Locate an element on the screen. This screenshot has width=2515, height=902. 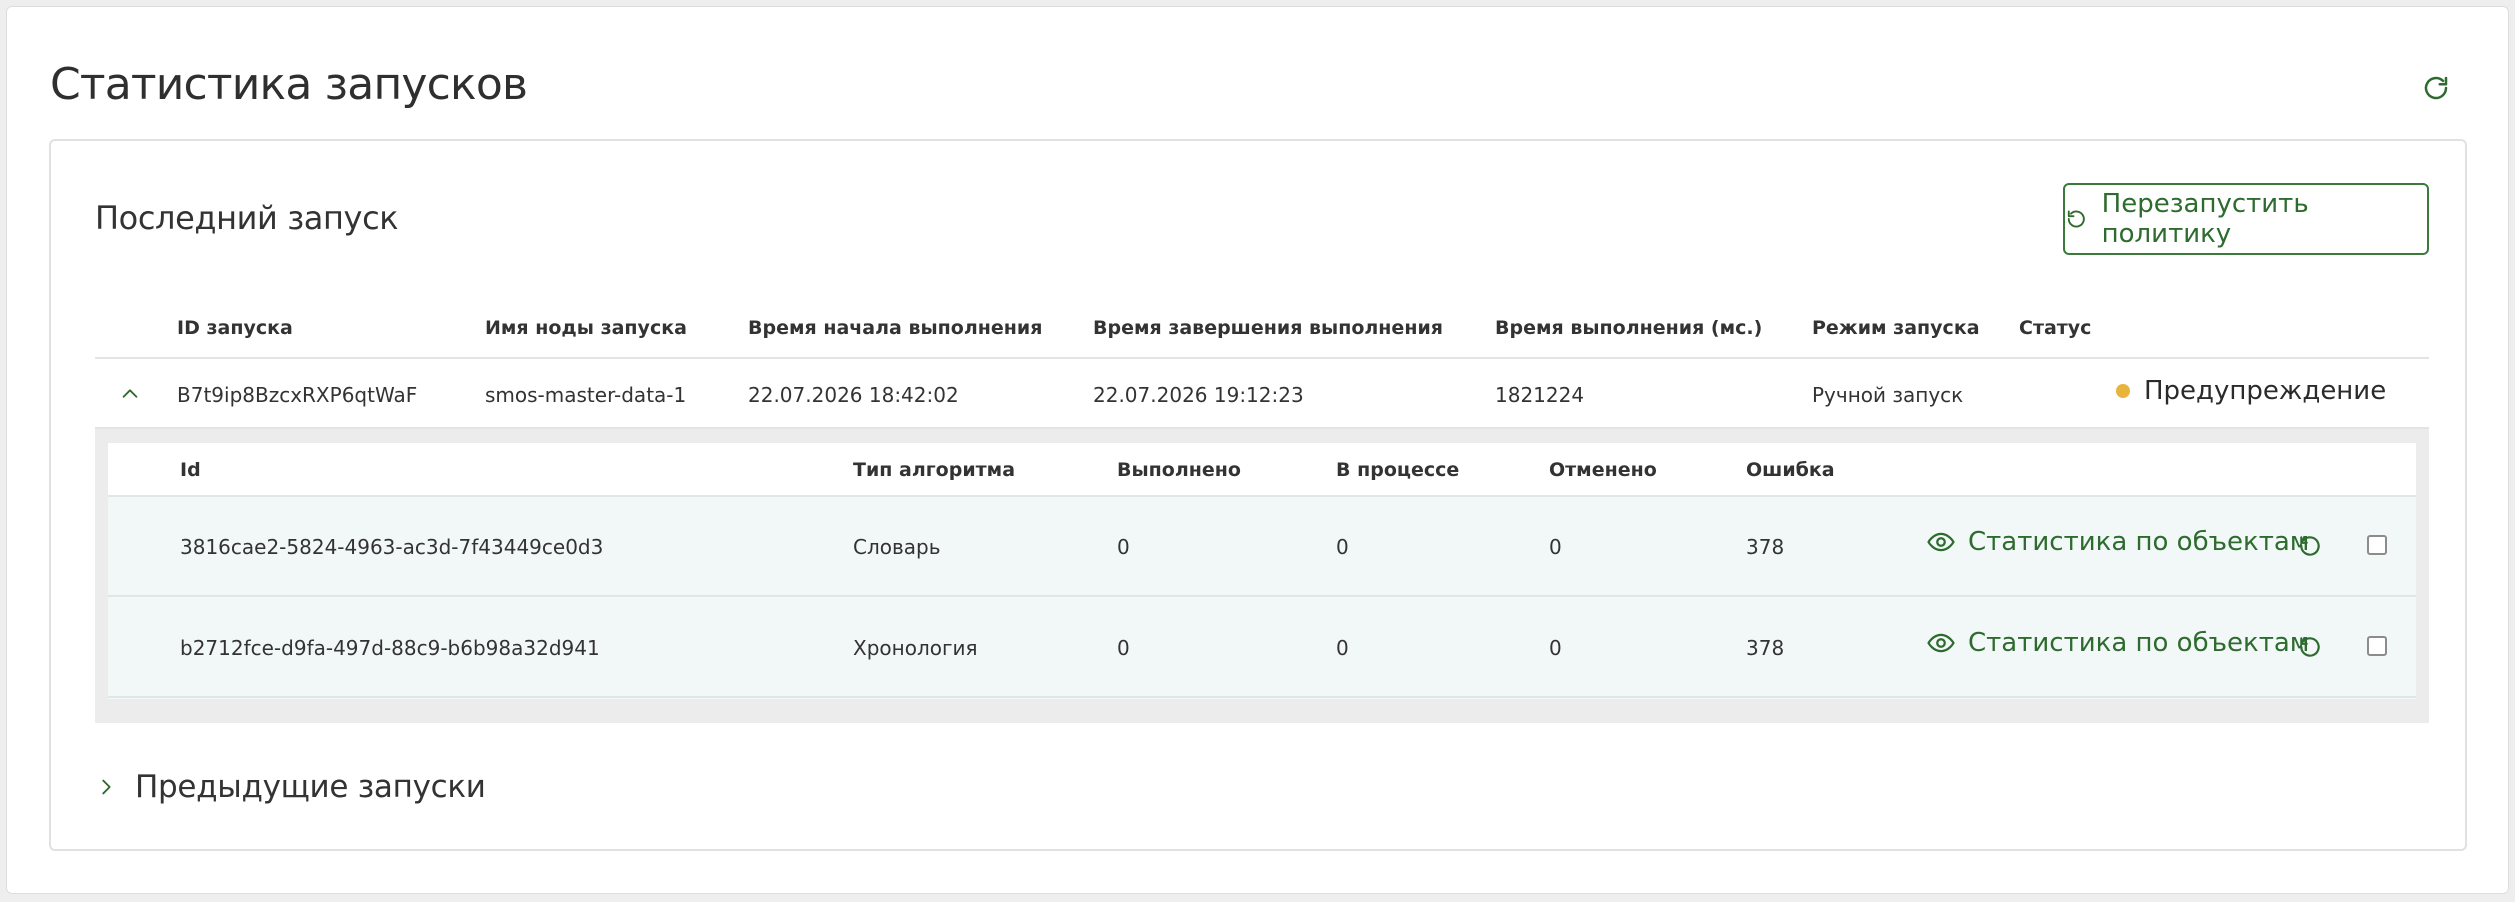
column-header: Режим запуска is located at coordinates (1896, 328).